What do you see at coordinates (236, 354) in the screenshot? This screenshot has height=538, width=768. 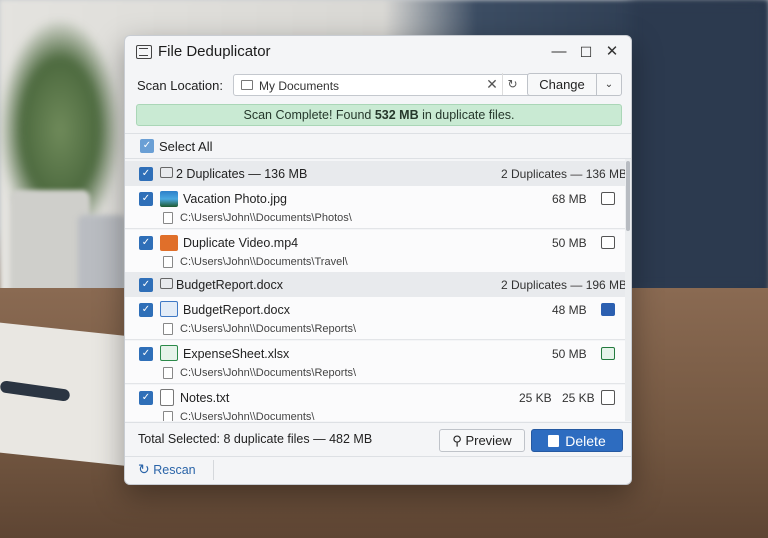 I see `file-name: ExpenseSheet.xlsx` at bounding box center [236, 354].